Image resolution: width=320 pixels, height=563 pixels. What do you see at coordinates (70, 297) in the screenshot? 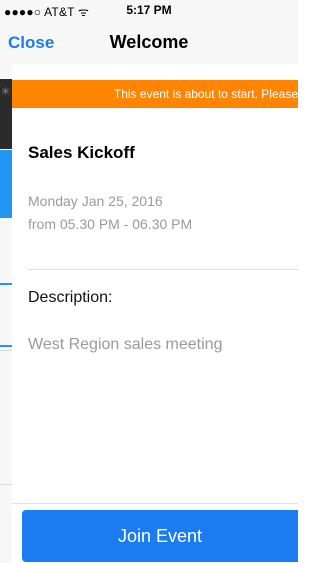
I see `description-label: Description:` at bounding box center [70, 297].